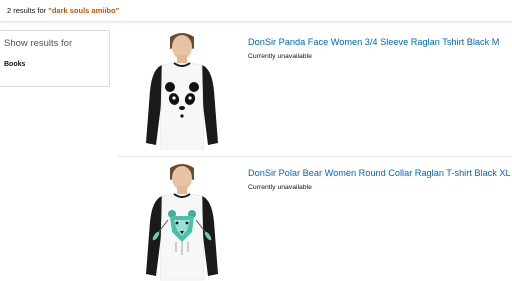 This screenshot has width=512, height=281. Describe the element at coordinates (28, 10) in the screenshot. I see `results-count: 2 results for` at that location.